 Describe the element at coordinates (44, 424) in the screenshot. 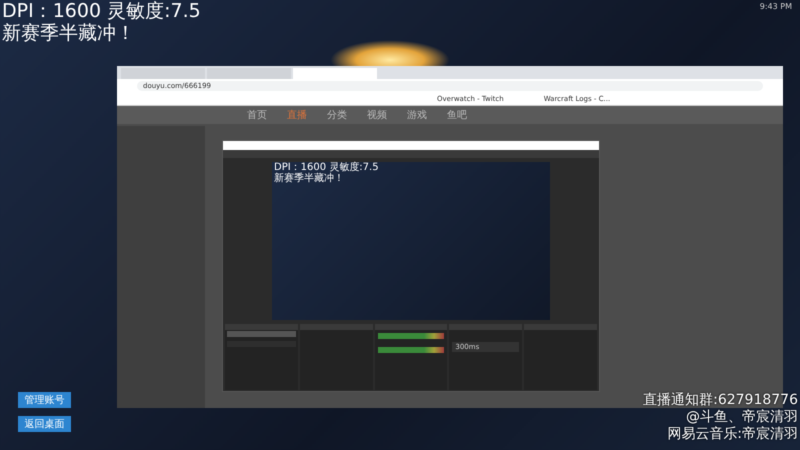

I see `action-button: 返回桌面` at that location.